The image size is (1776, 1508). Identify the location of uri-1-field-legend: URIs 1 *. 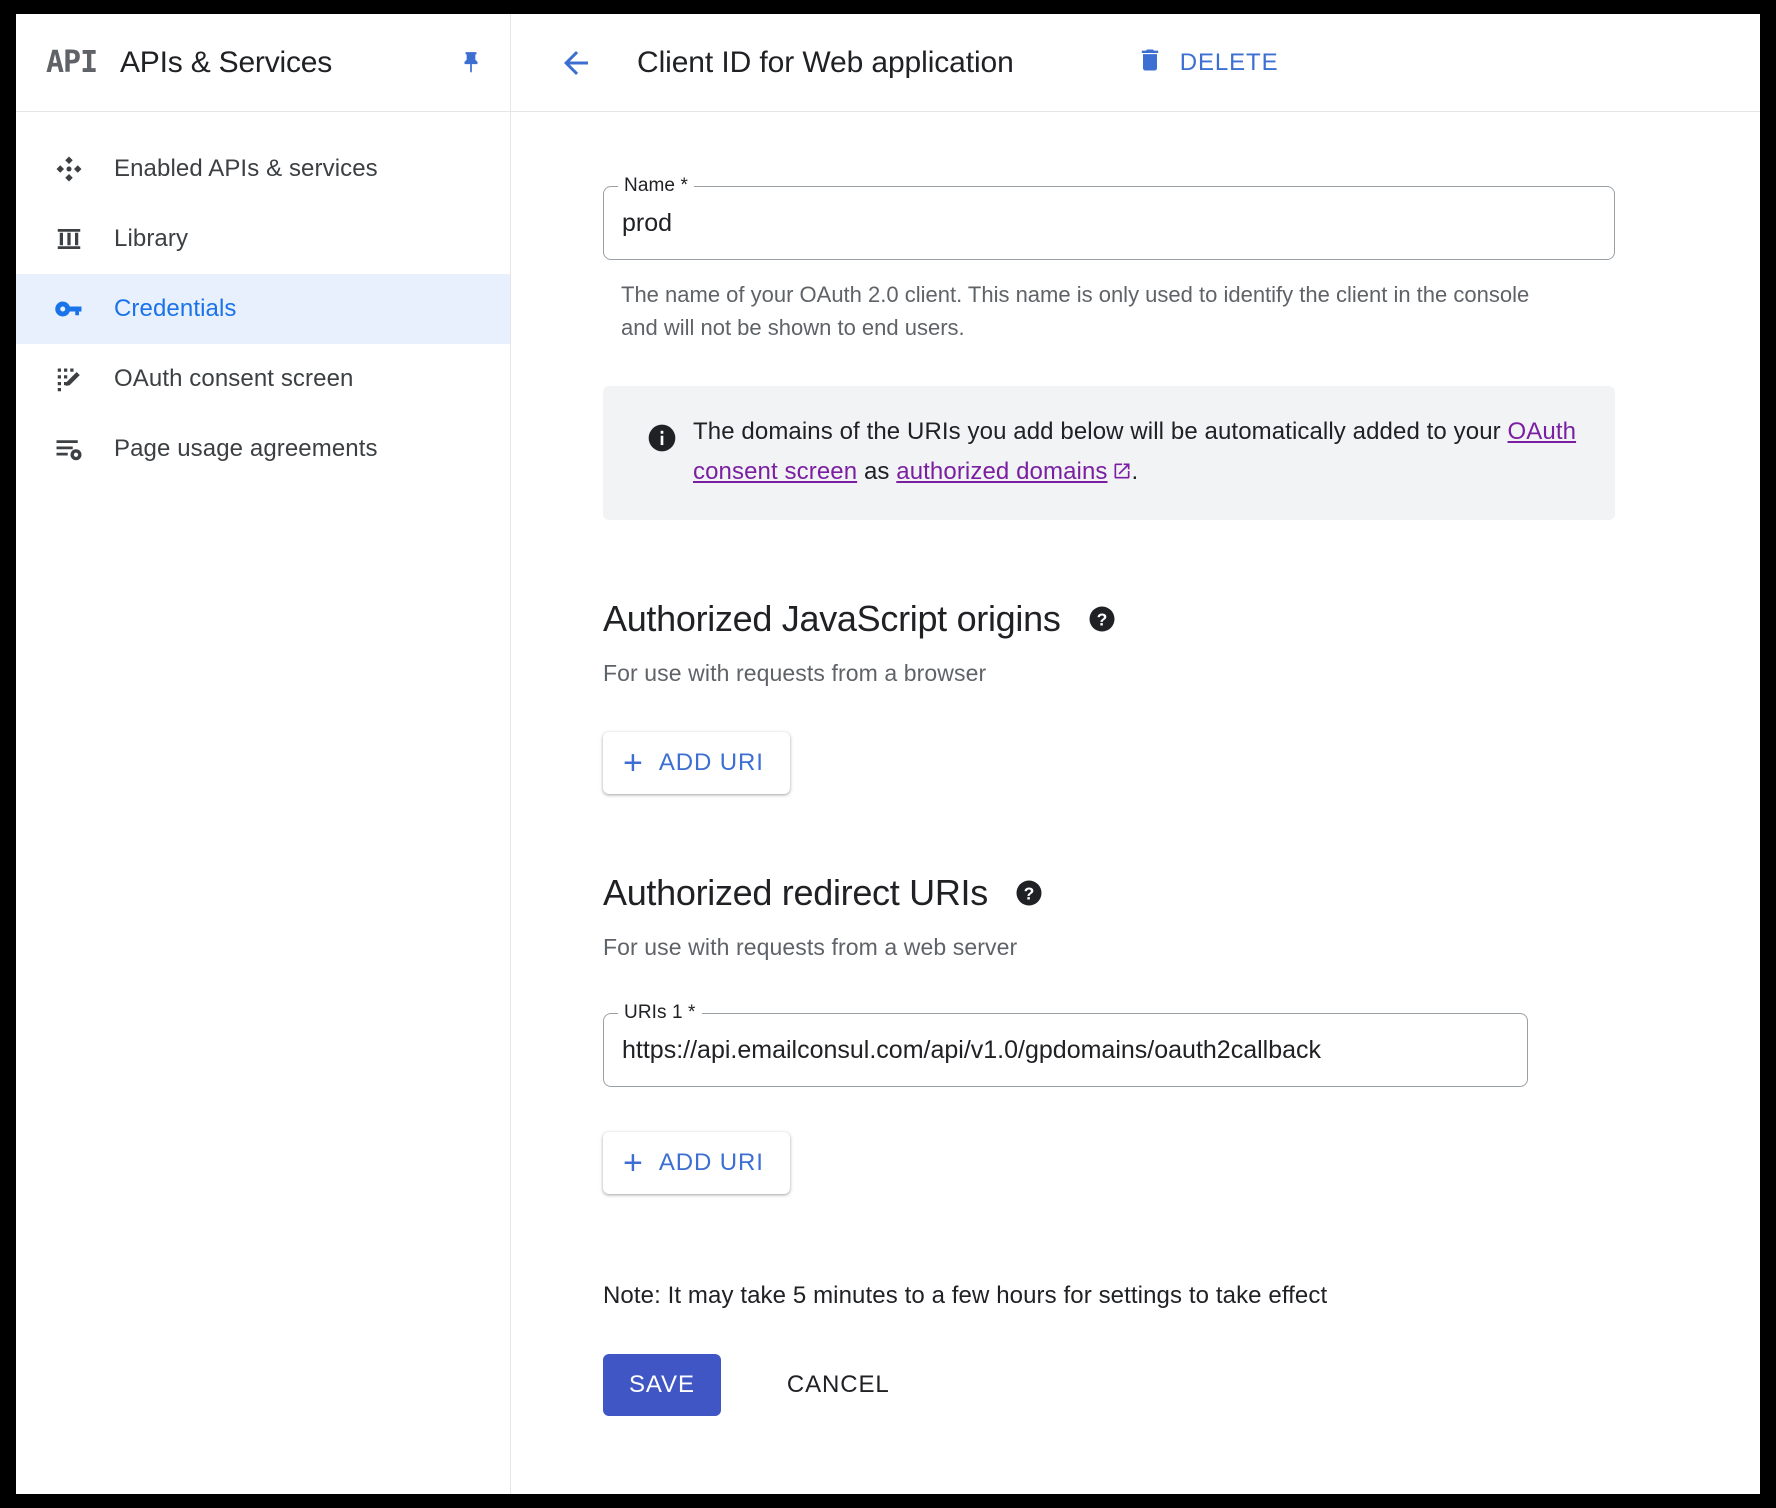
(660, 1013).